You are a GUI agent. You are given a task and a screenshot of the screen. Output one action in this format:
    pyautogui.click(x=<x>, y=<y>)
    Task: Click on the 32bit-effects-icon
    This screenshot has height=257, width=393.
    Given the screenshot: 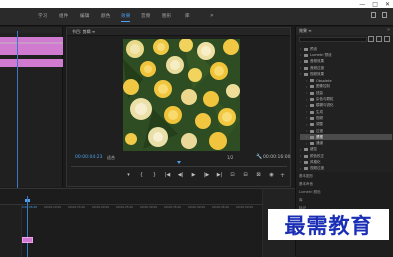 What is the action you would take?
    pyautogui.click(x=379, y=39)
    